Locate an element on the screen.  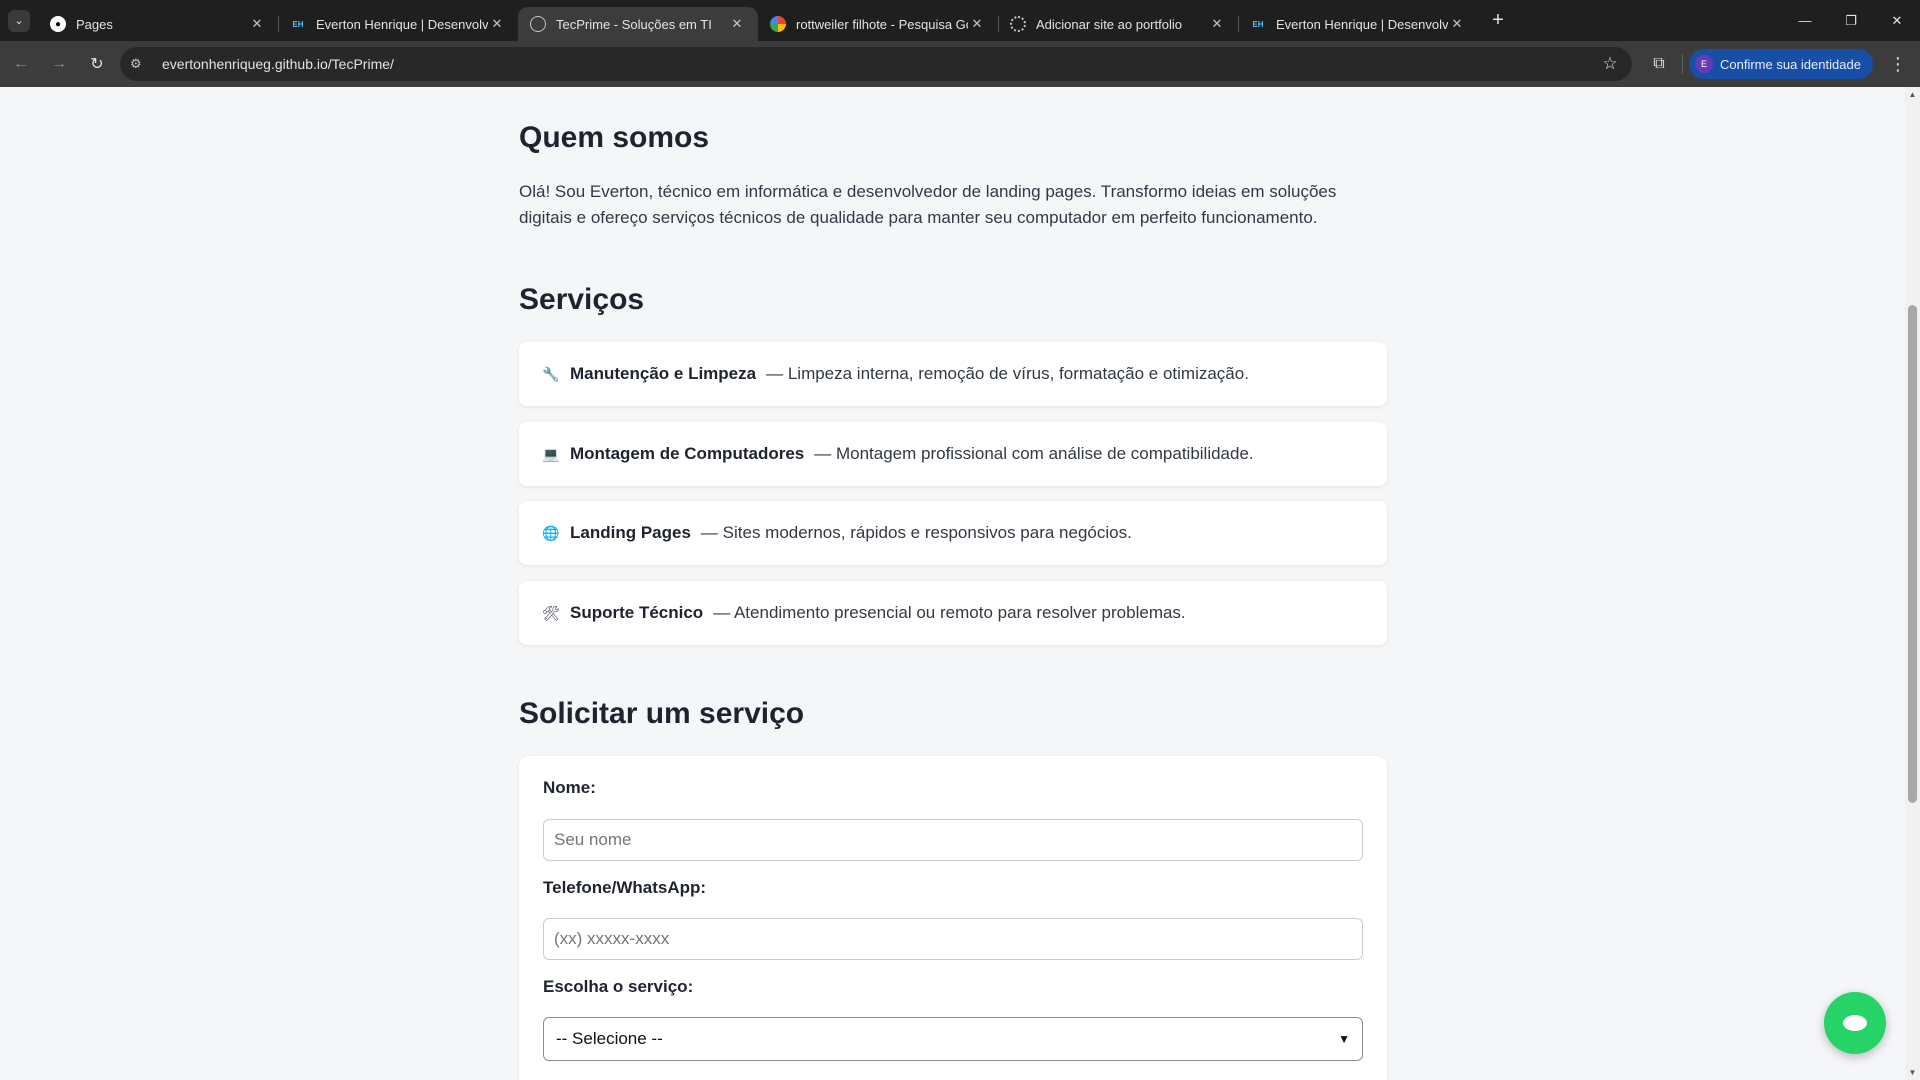
close-window-icon: ✕ is located at coordinates (1897, 20).